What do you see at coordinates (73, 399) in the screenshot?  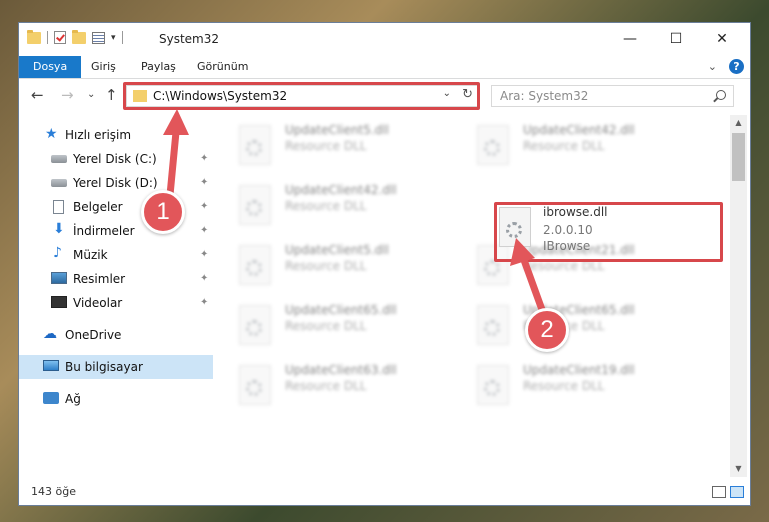 I see `sidebar-item-label: Ağ` at bounding box center [73, 399].